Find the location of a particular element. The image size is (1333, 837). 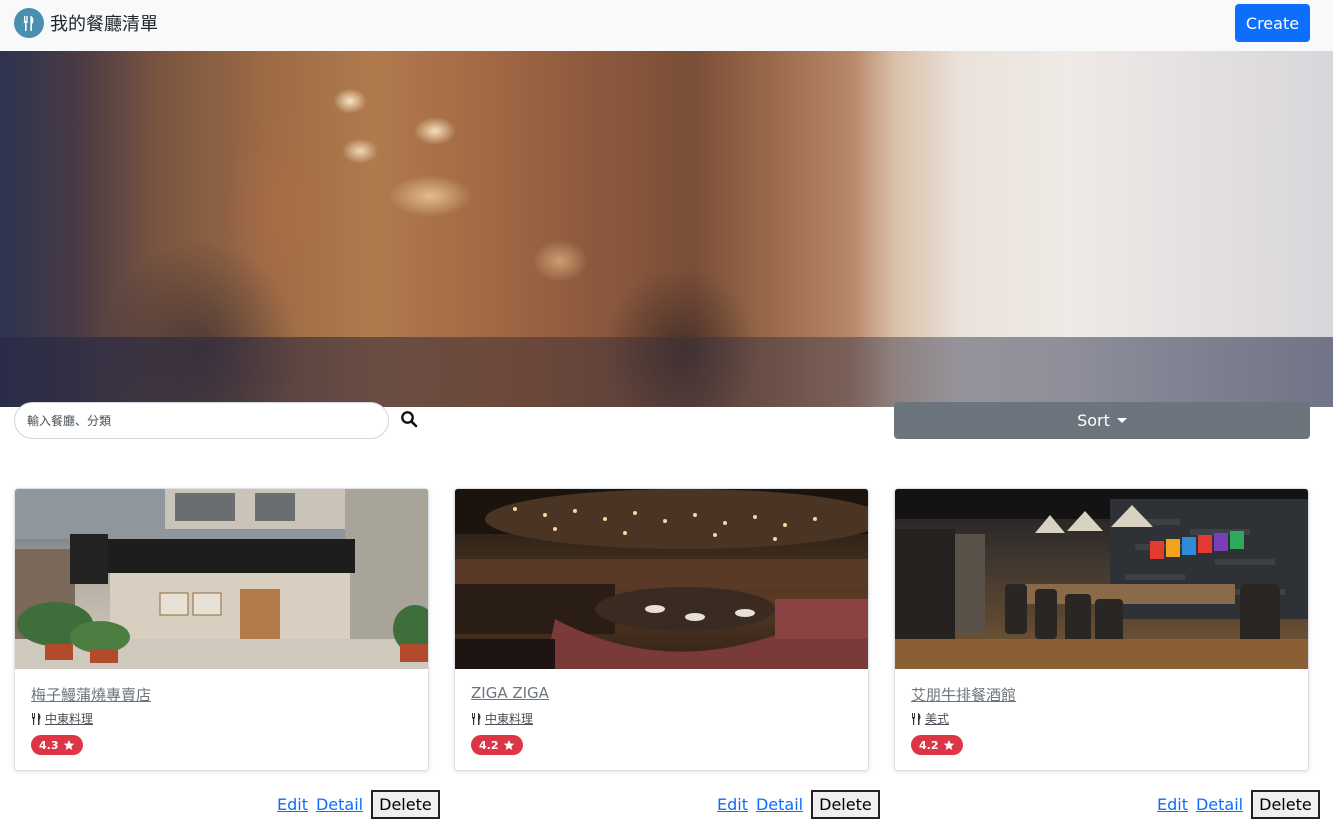

restaurant-card: ZIGA ZIGA 中東料理 4.2 is located at coordinates (661, 629).